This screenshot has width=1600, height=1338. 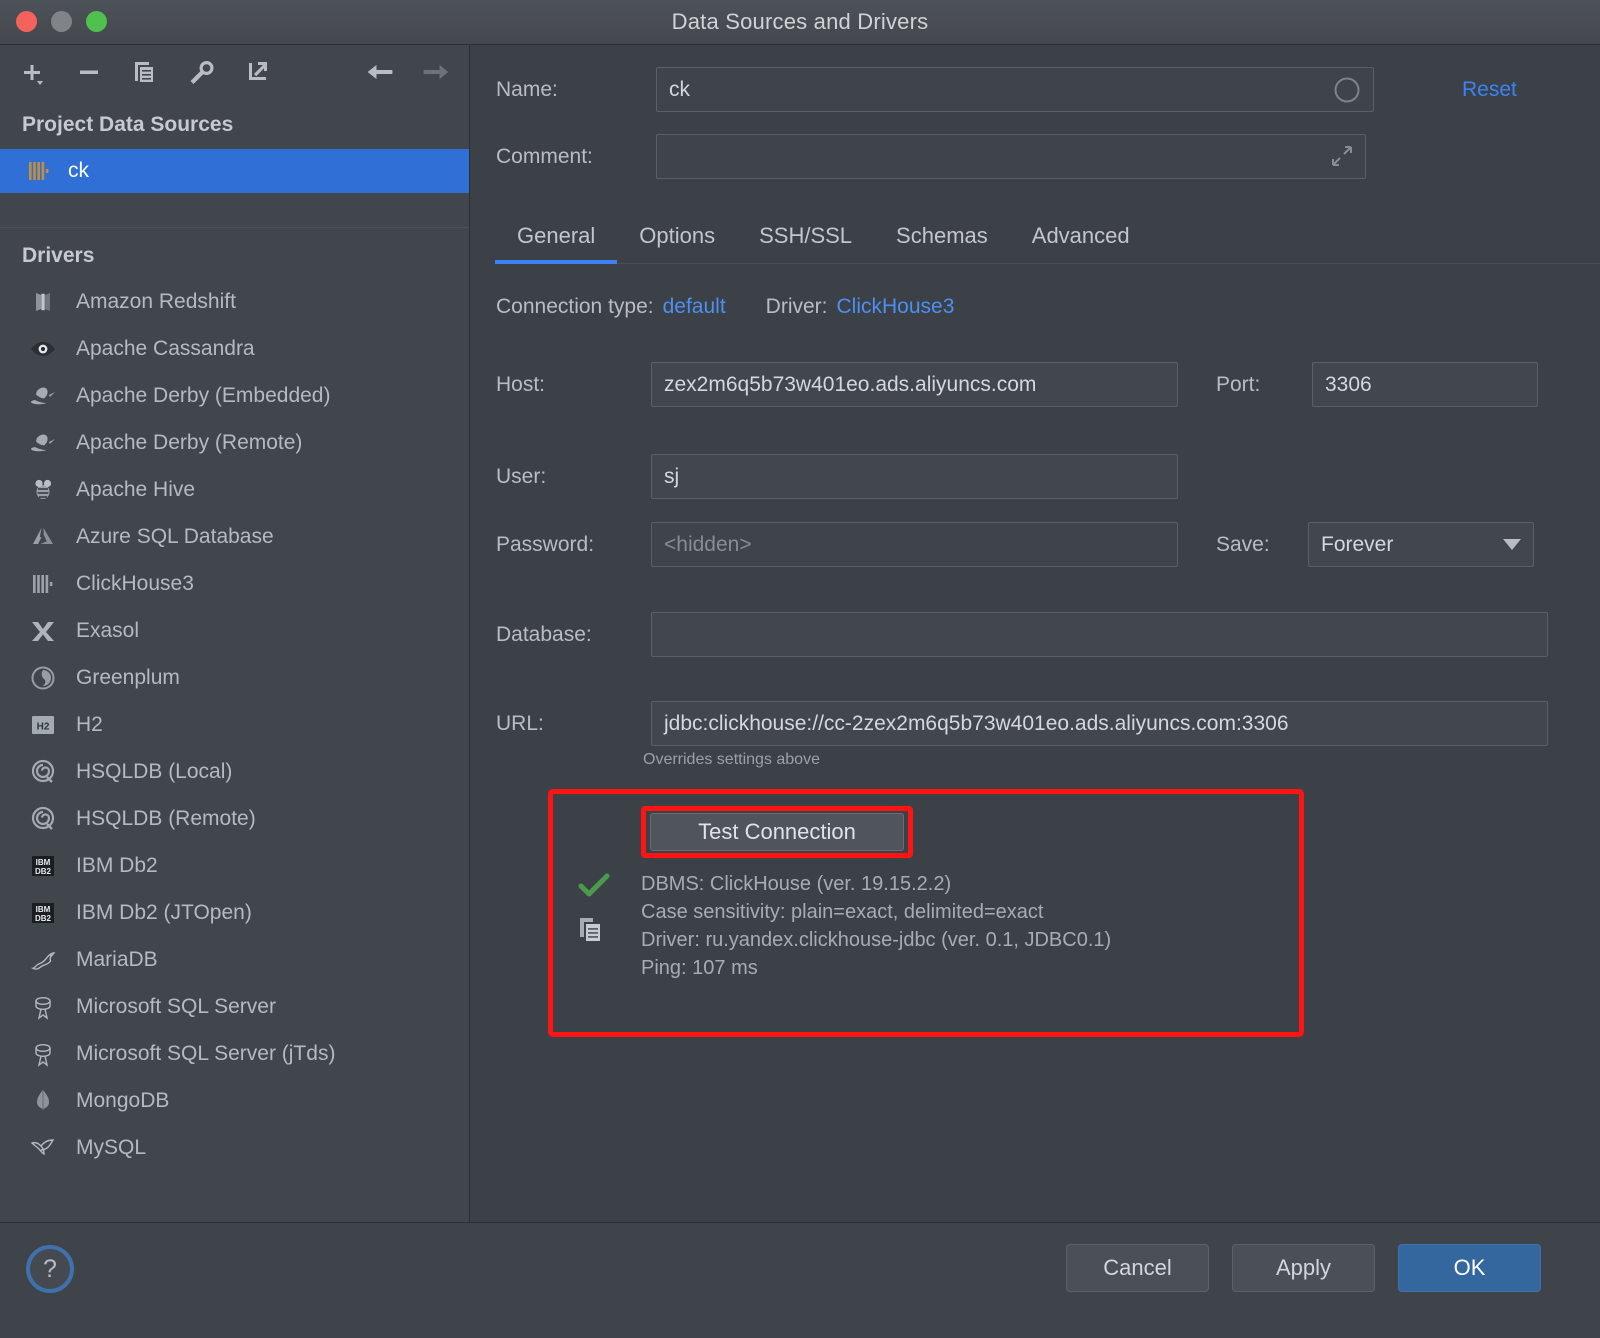 What do you see at coordinates (234, 865) in the screenshot?
I see `driver-list-item: IBM DB2 IBM Db2` at bounding box center [234, 865].